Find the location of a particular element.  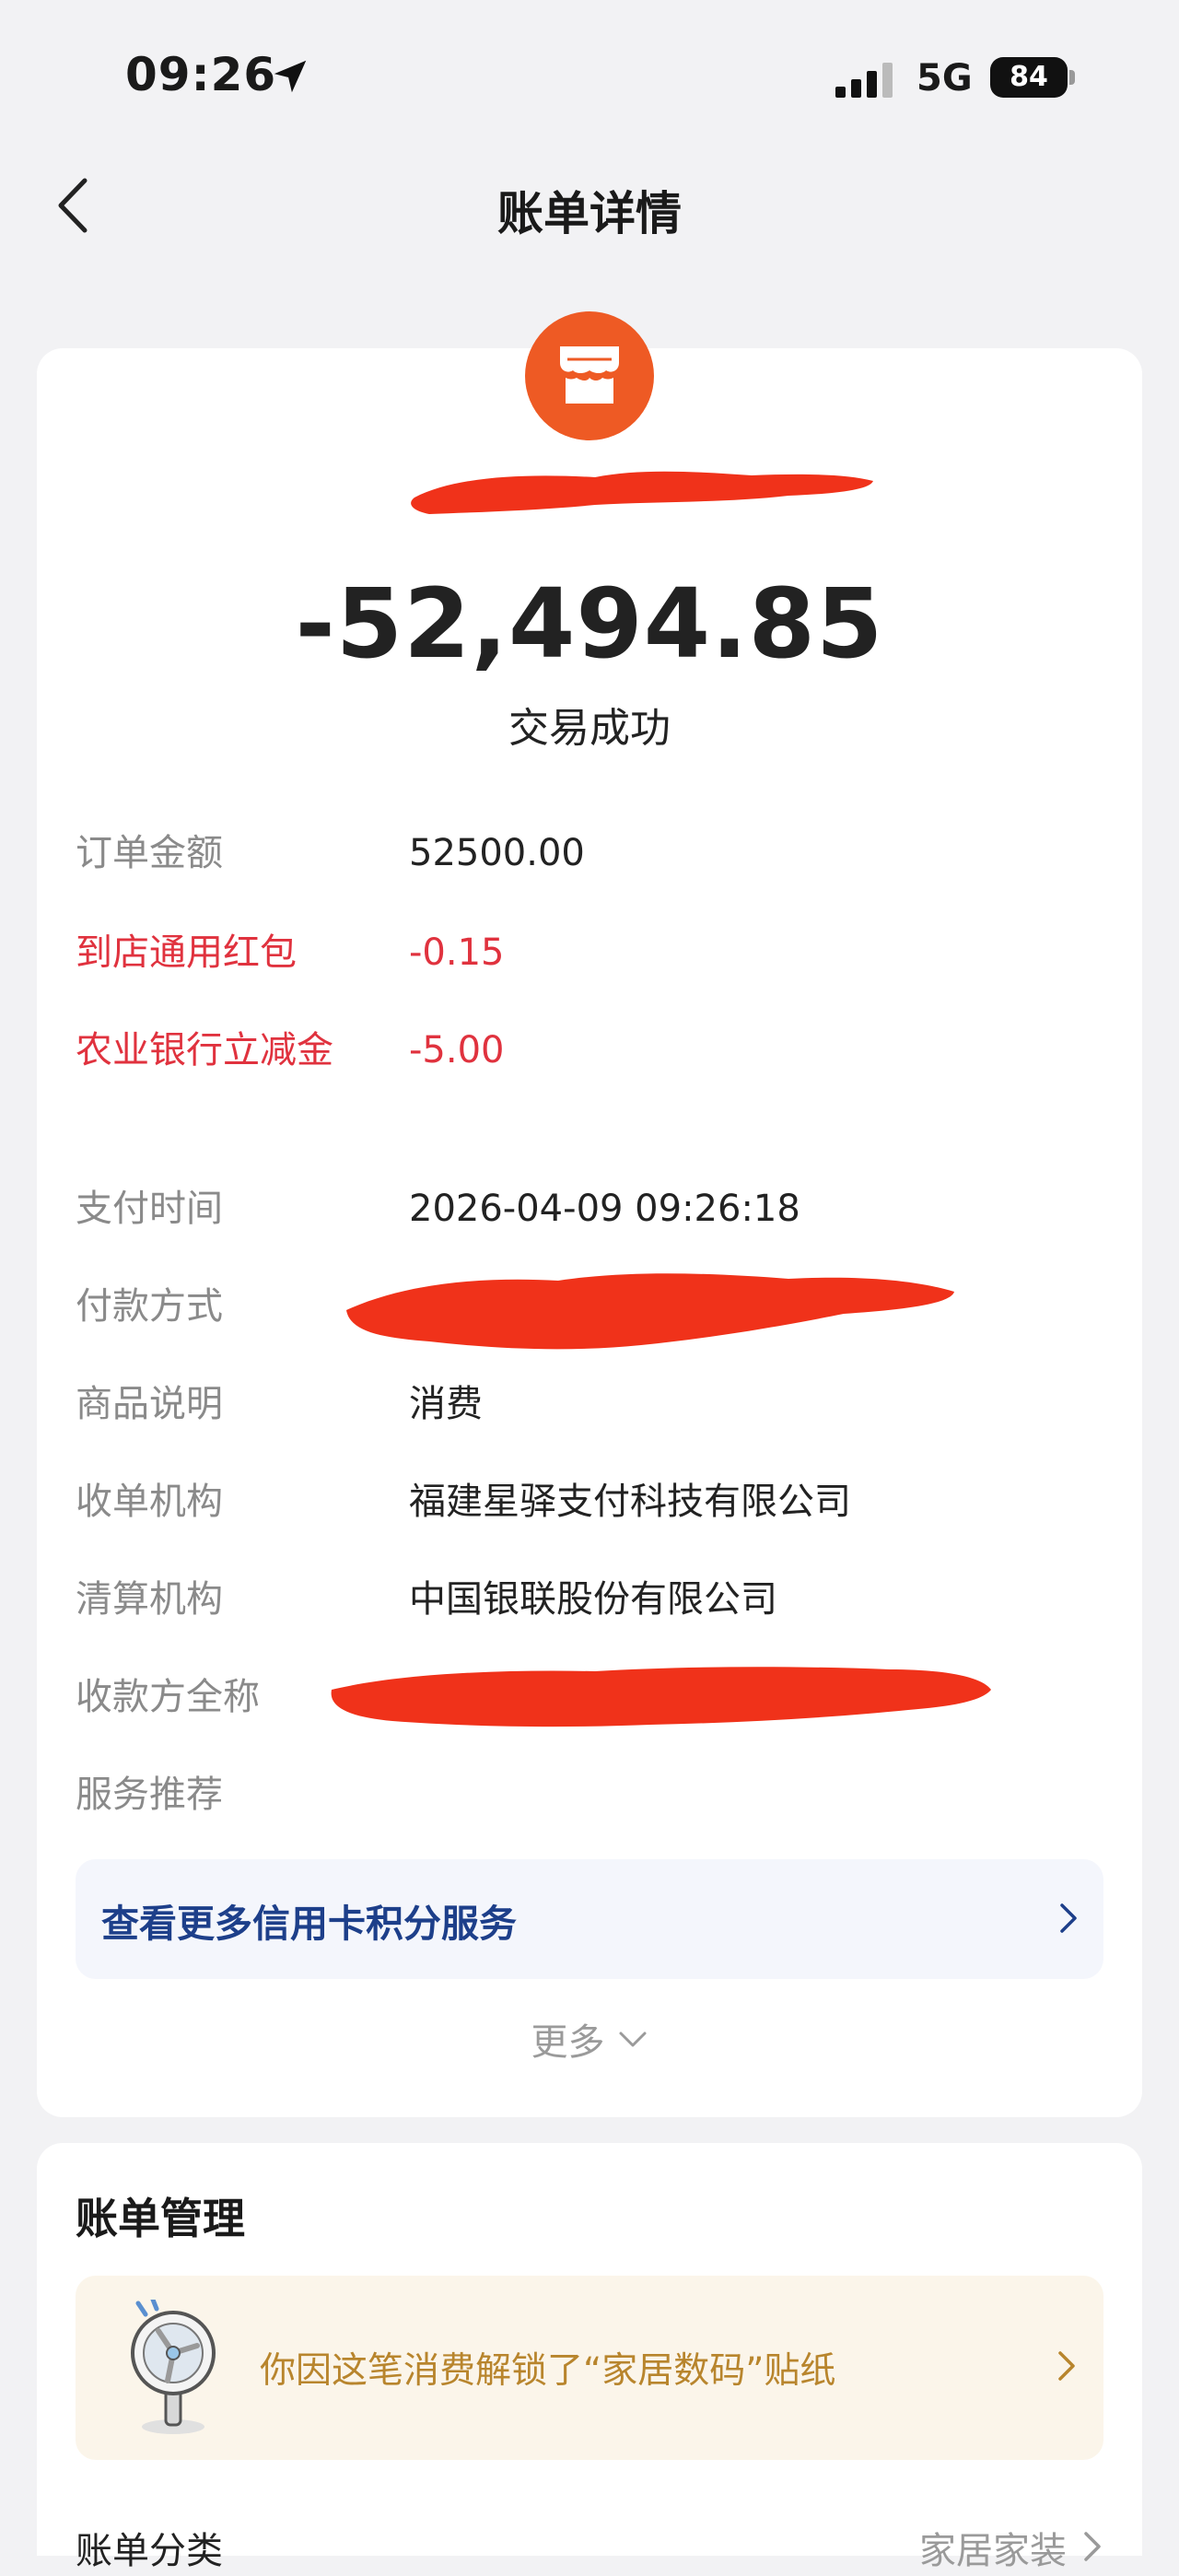

transaction-status: 交易成功 is located at coordinates (589, 728).